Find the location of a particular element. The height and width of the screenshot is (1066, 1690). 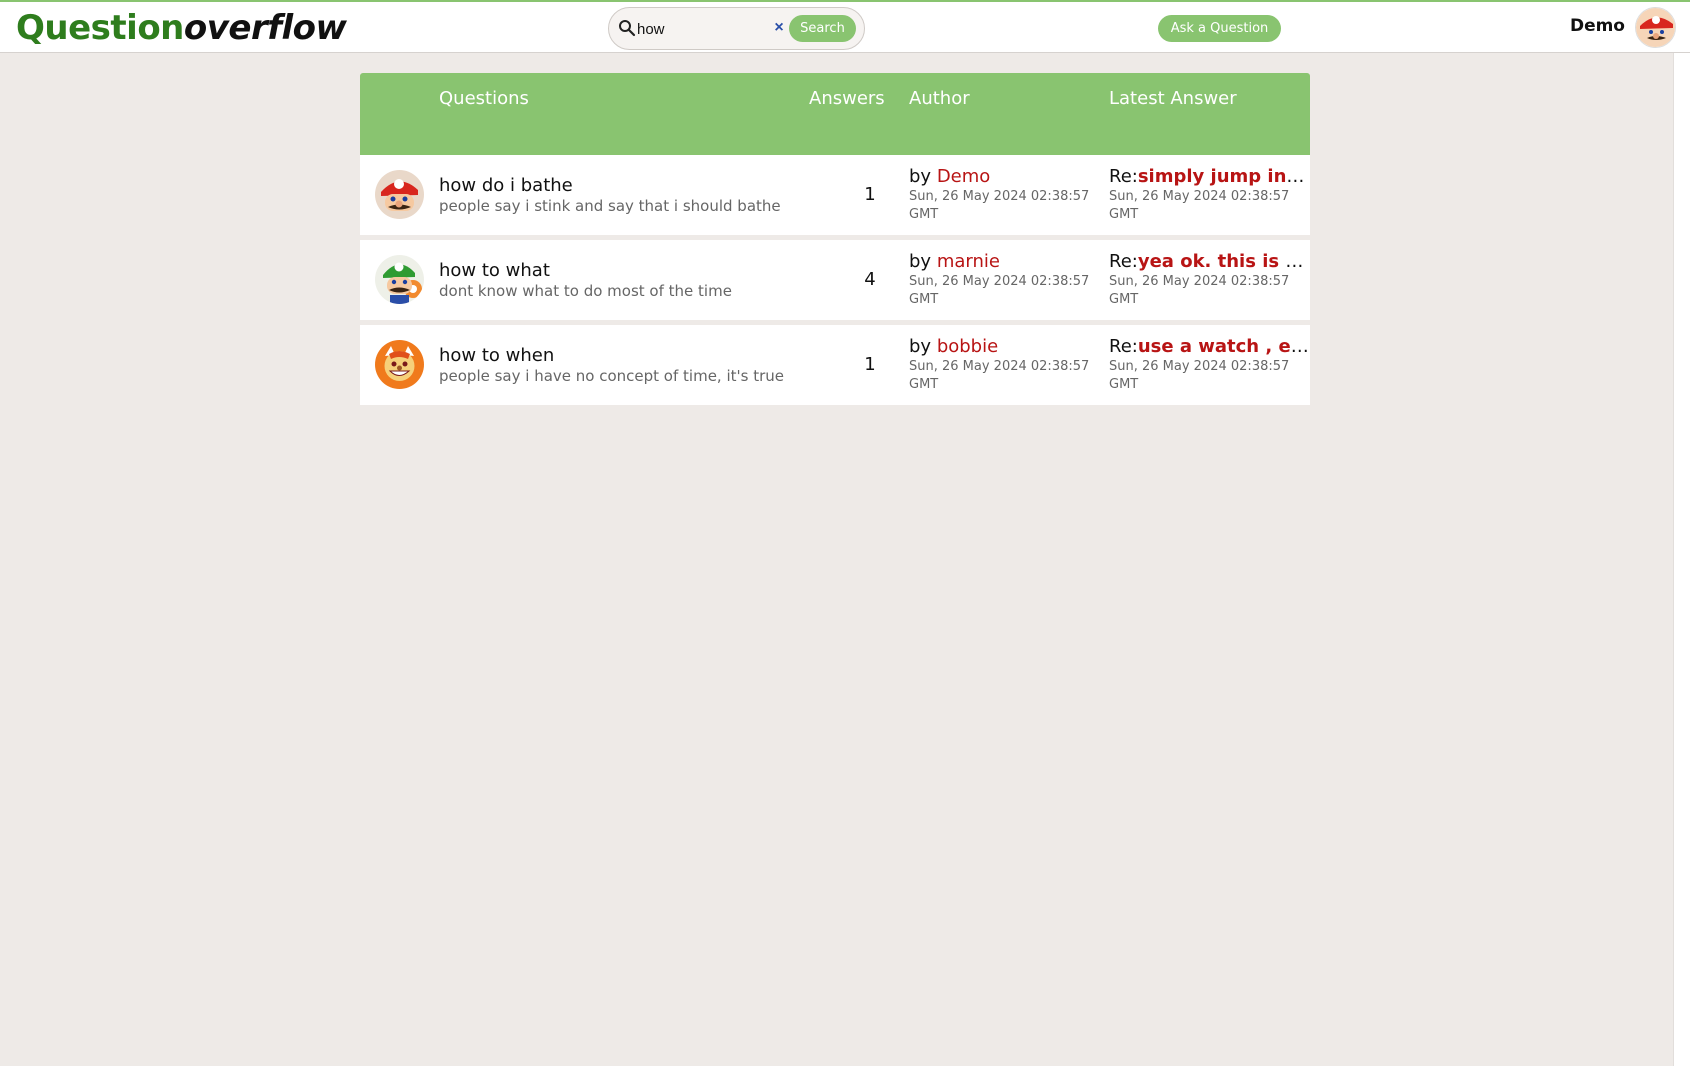

author-line: by marnie is located at coordinates (1004, 261).